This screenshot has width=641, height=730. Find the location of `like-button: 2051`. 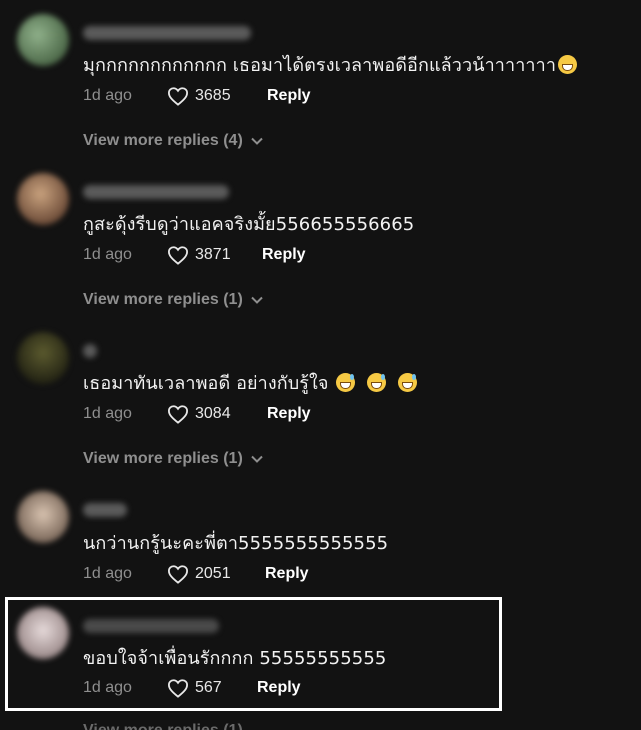

like-button: 2051 is located at coordinates (216, 574).